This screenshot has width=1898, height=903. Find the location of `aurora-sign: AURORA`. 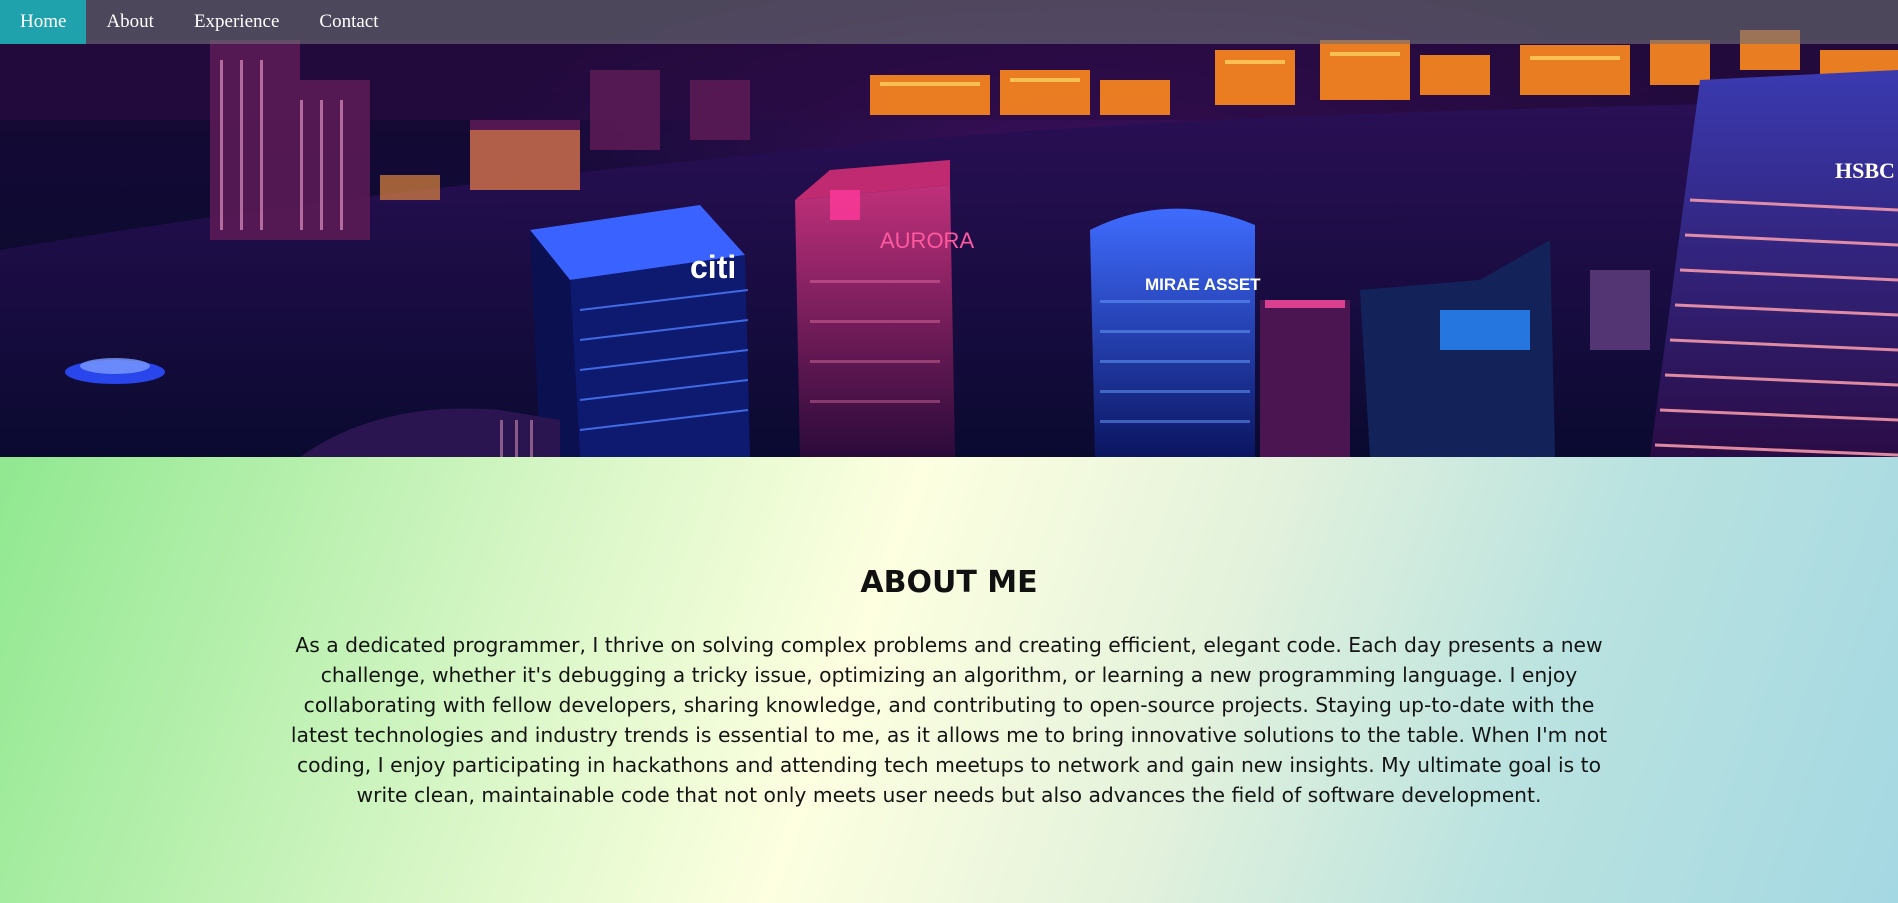

aurora-sign: AURORA is located at coordinates (927, 240).